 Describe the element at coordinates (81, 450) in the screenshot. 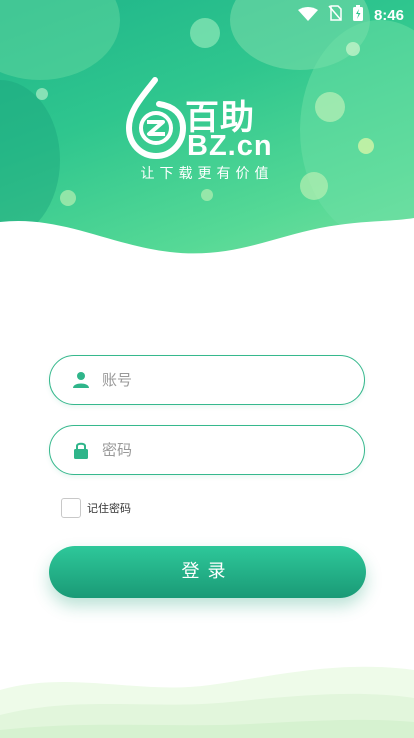

I see `lock-icon` at that location.